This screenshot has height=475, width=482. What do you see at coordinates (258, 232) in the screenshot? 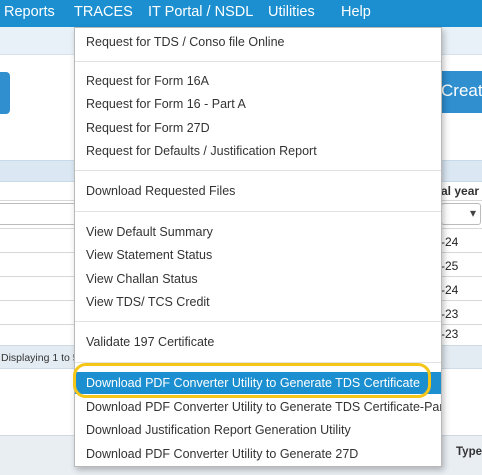
I see `menu-item-view-default-summary: View Default Summary` at bounding box center [258, 232].